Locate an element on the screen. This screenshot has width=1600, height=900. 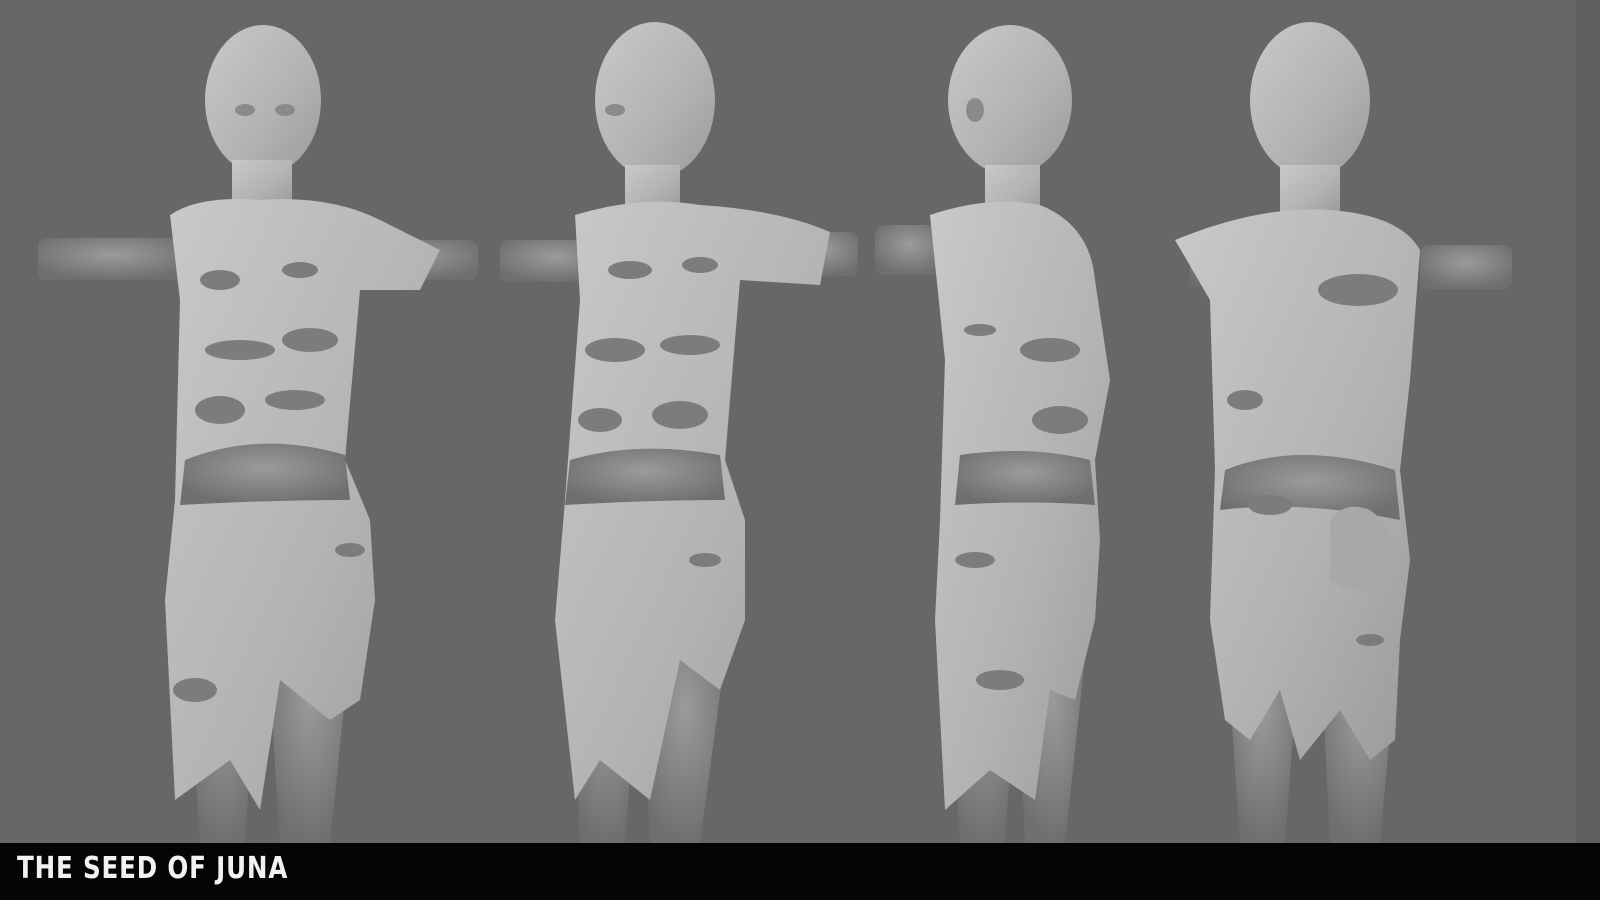
cloth-wrap is located at coordinates (1020, 505).